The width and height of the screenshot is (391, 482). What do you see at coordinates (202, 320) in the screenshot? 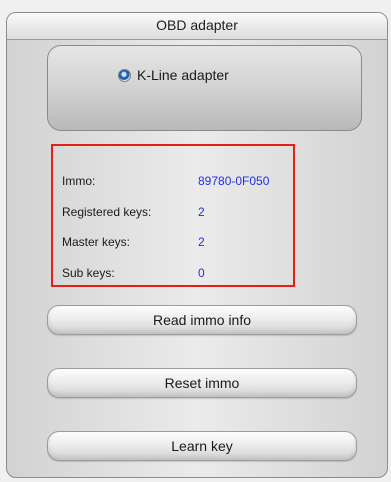
I see `read-immo-info-button: Read immo info` at bounding box center [202, 320].